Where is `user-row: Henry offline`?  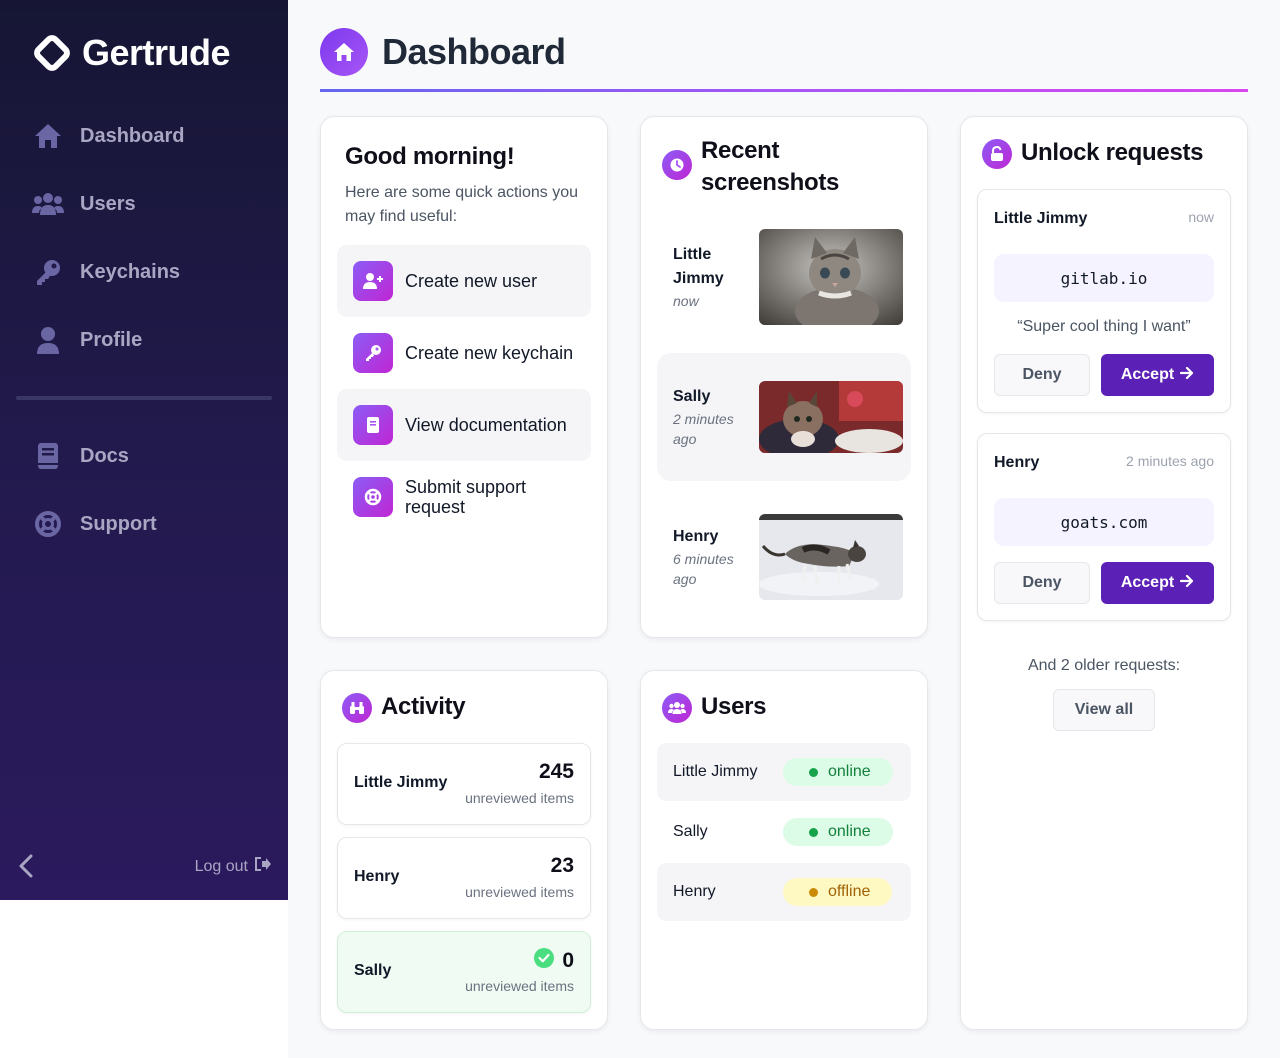 user-row: Henry offline is located at coordinates (784, 892).